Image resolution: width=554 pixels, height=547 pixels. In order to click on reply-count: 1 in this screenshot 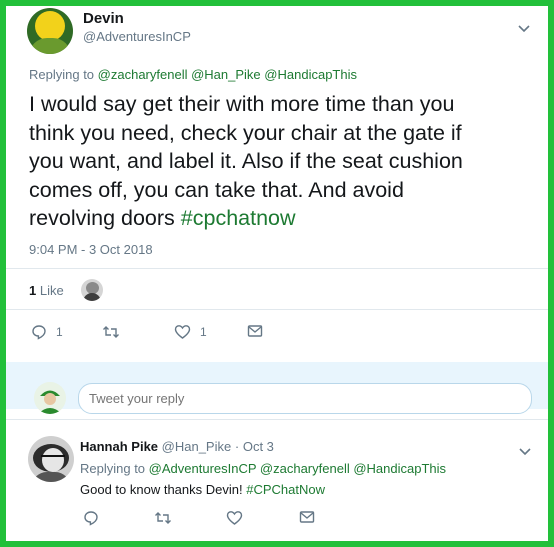, I will do `click(59, 332)`.